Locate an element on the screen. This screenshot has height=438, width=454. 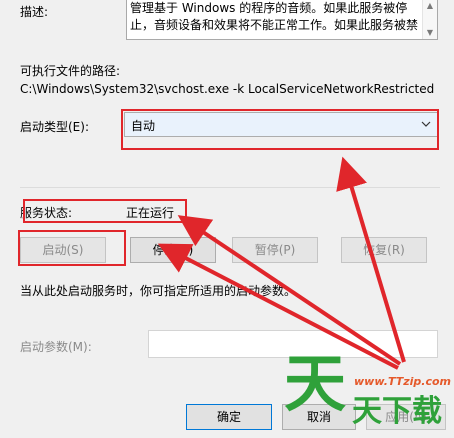
watermark-logo: 天 www.TTzip.com 天下载 is located at coordinates (367, 393).